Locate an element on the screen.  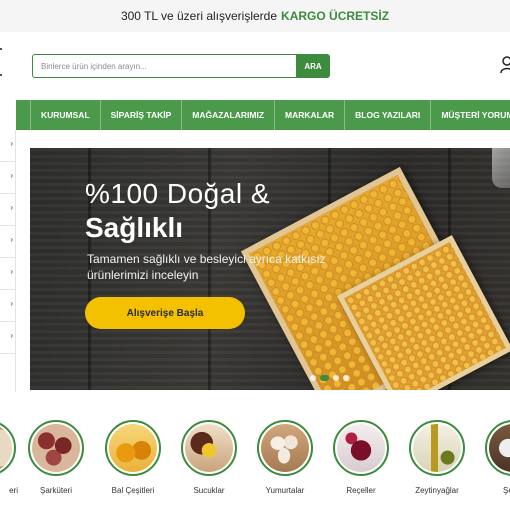
category-image is located at coordinates (8, 448).